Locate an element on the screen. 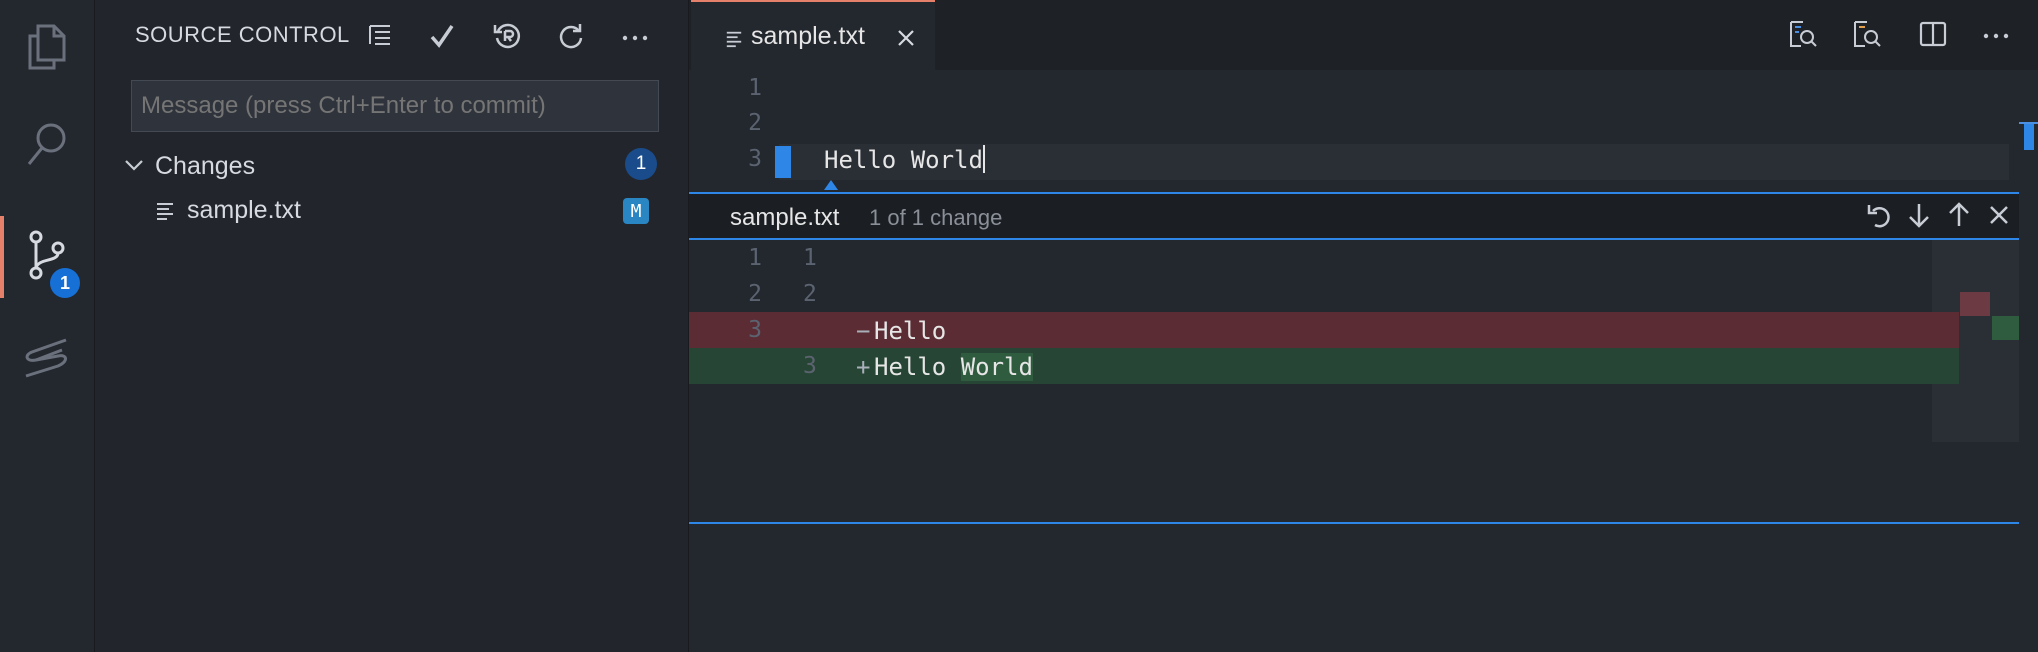 The width and height of the screenshot is (2038, 652). stylus-icon is located at coordinates (47, 359).